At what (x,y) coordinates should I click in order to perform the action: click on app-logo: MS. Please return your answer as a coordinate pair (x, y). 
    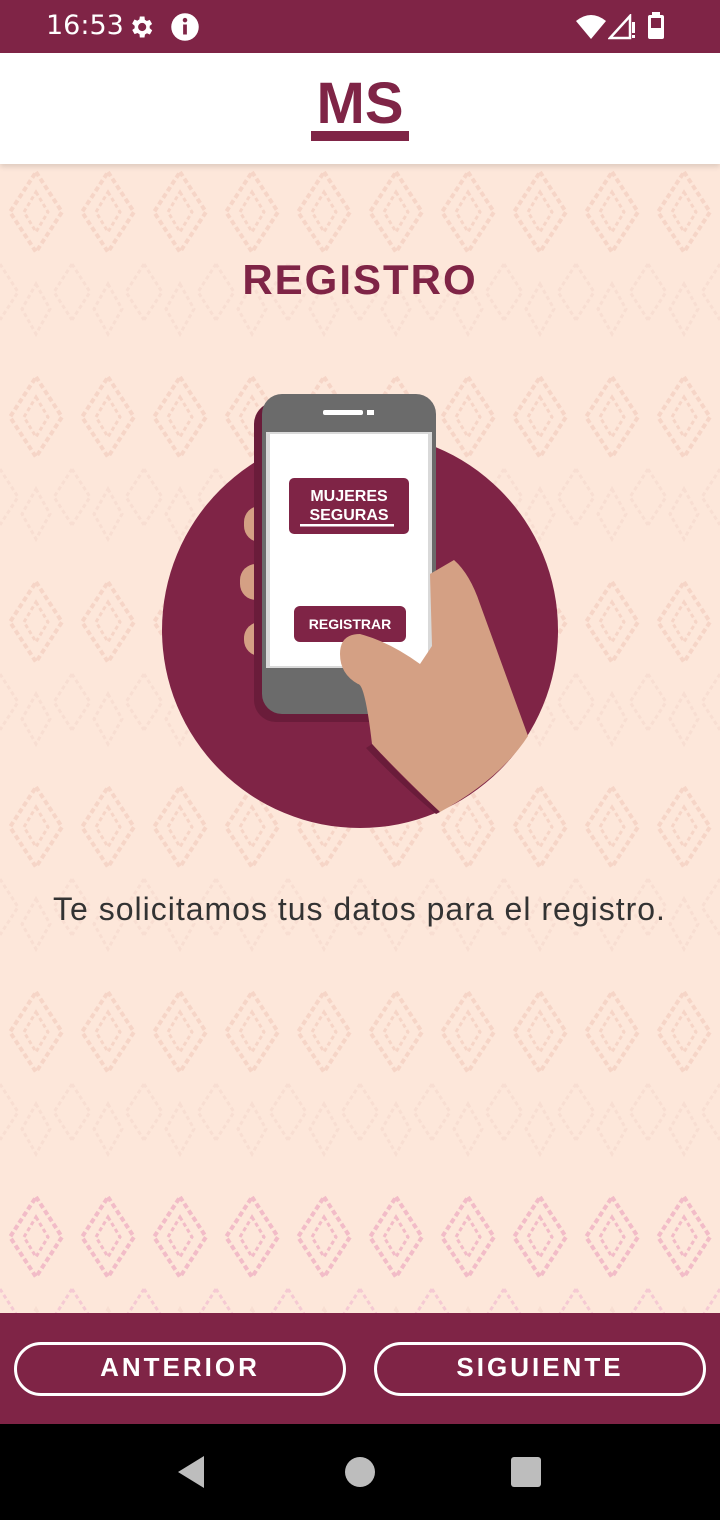
    Looking at the image, I should click on (360, 107).